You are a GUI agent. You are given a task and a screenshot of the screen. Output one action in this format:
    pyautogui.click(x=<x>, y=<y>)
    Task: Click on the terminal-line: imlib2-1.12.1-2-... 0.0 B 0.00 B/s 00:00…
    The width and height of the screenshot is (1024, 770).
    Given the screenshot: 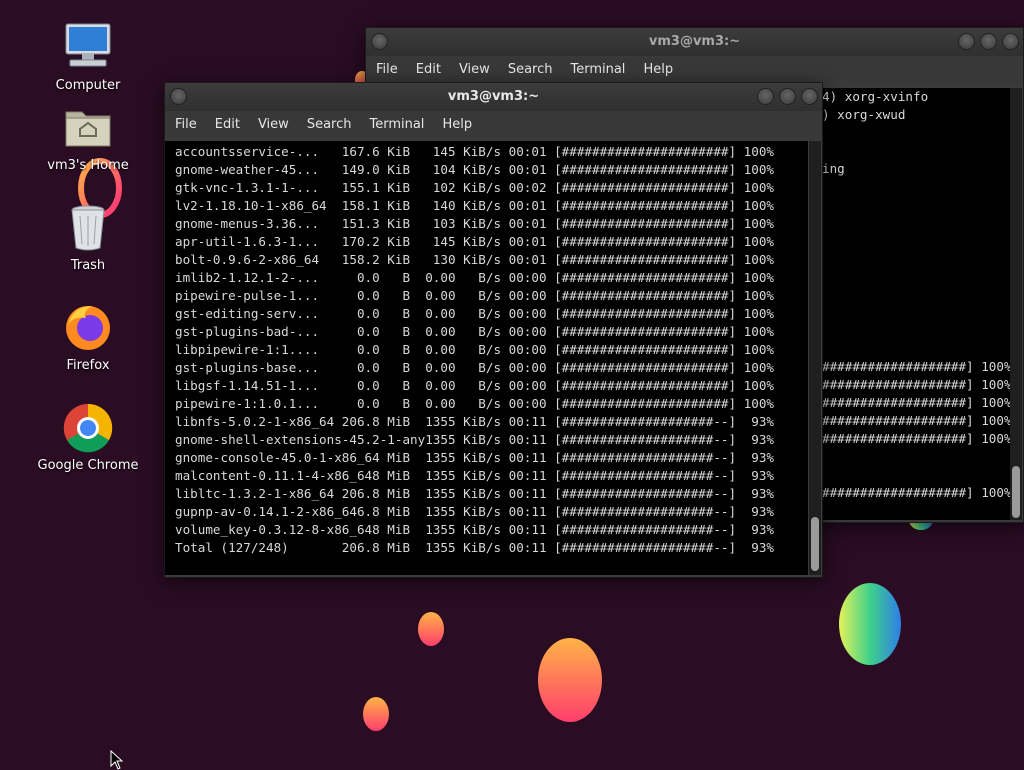 What is the action you would take?
    pyautogui.click(x=474, y=277)
    